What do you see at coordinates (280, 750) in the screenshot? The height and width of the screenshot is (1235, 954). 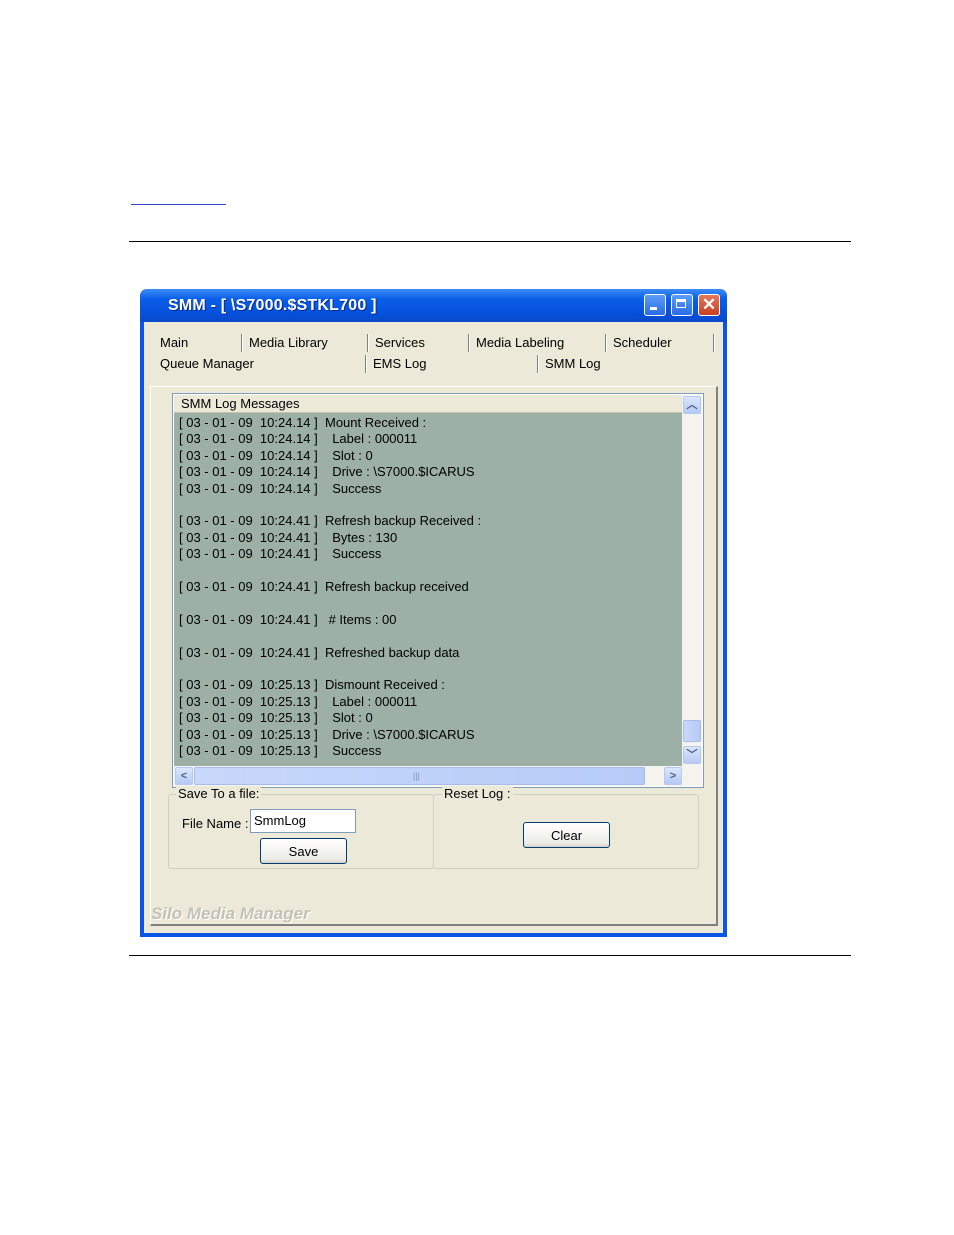 I see `log-line: [ 03 - 01 - 09 10:25.13 ] Success` at bounding box center [280, 750].